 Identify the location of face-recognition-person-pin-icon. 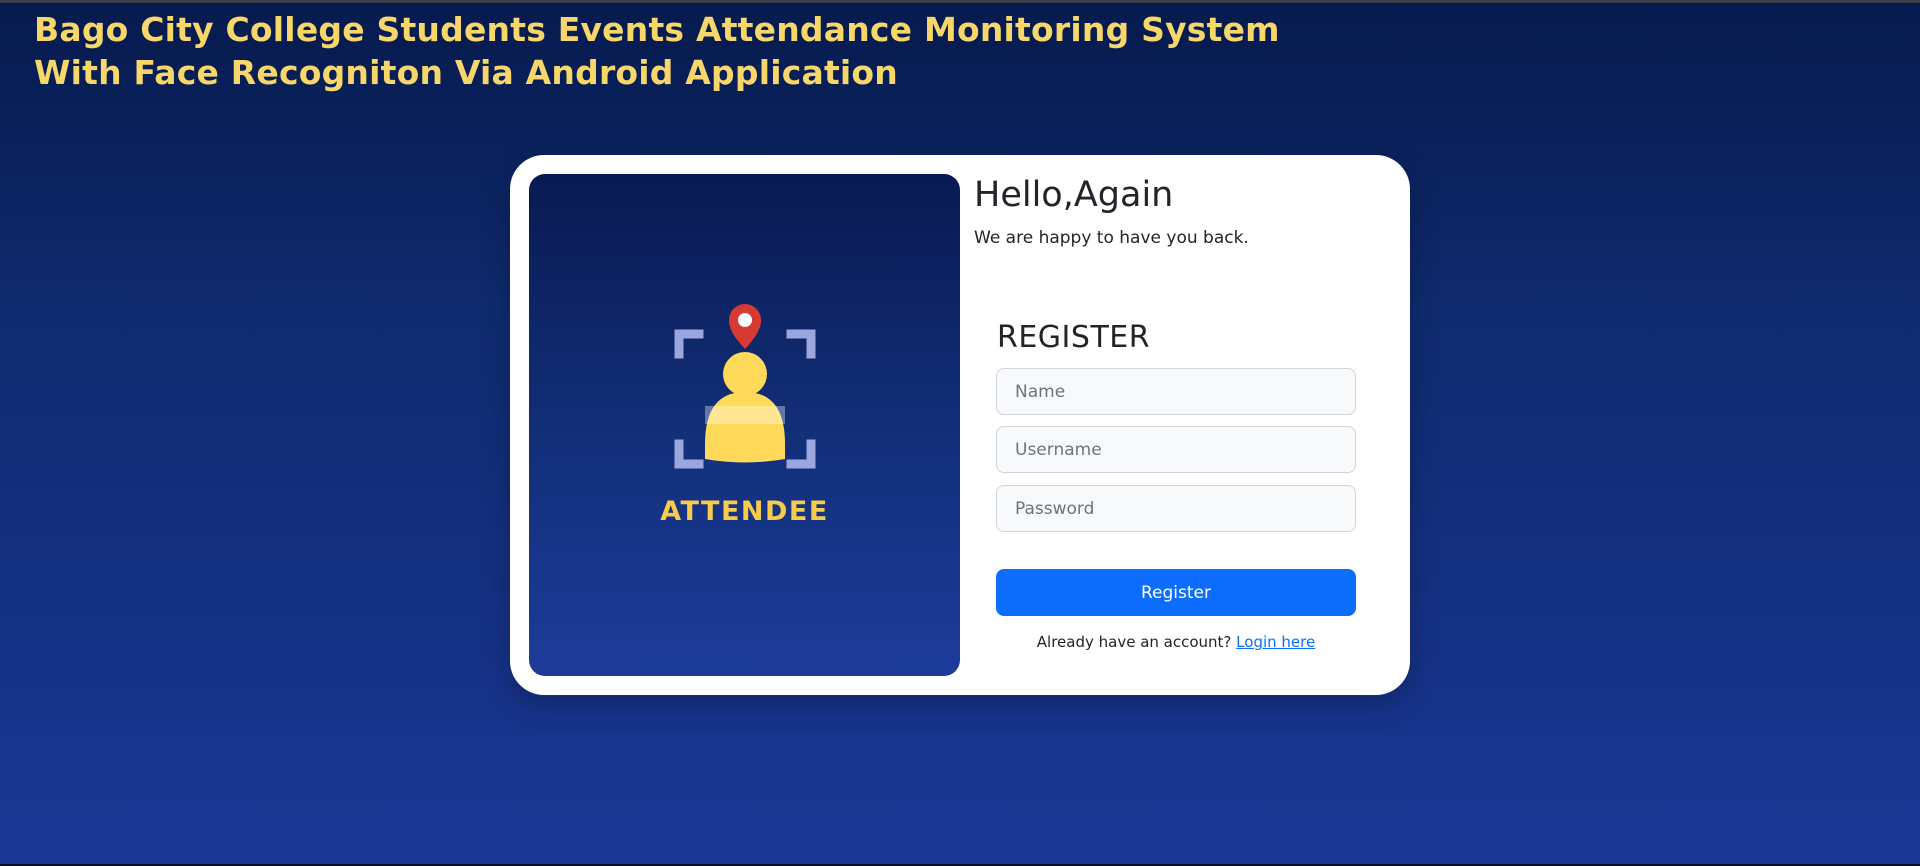
(745, 386).